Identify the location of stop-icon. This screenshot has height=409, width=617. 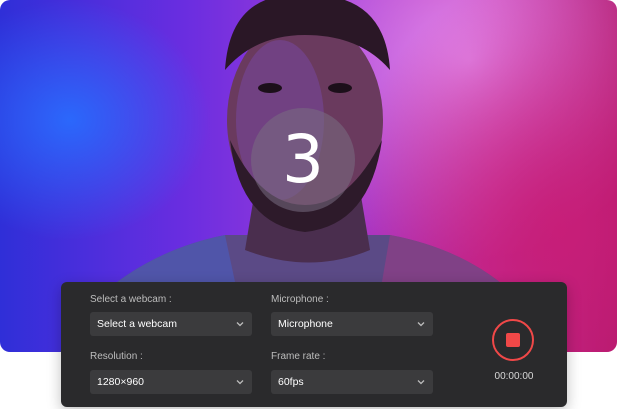
(513, 340).